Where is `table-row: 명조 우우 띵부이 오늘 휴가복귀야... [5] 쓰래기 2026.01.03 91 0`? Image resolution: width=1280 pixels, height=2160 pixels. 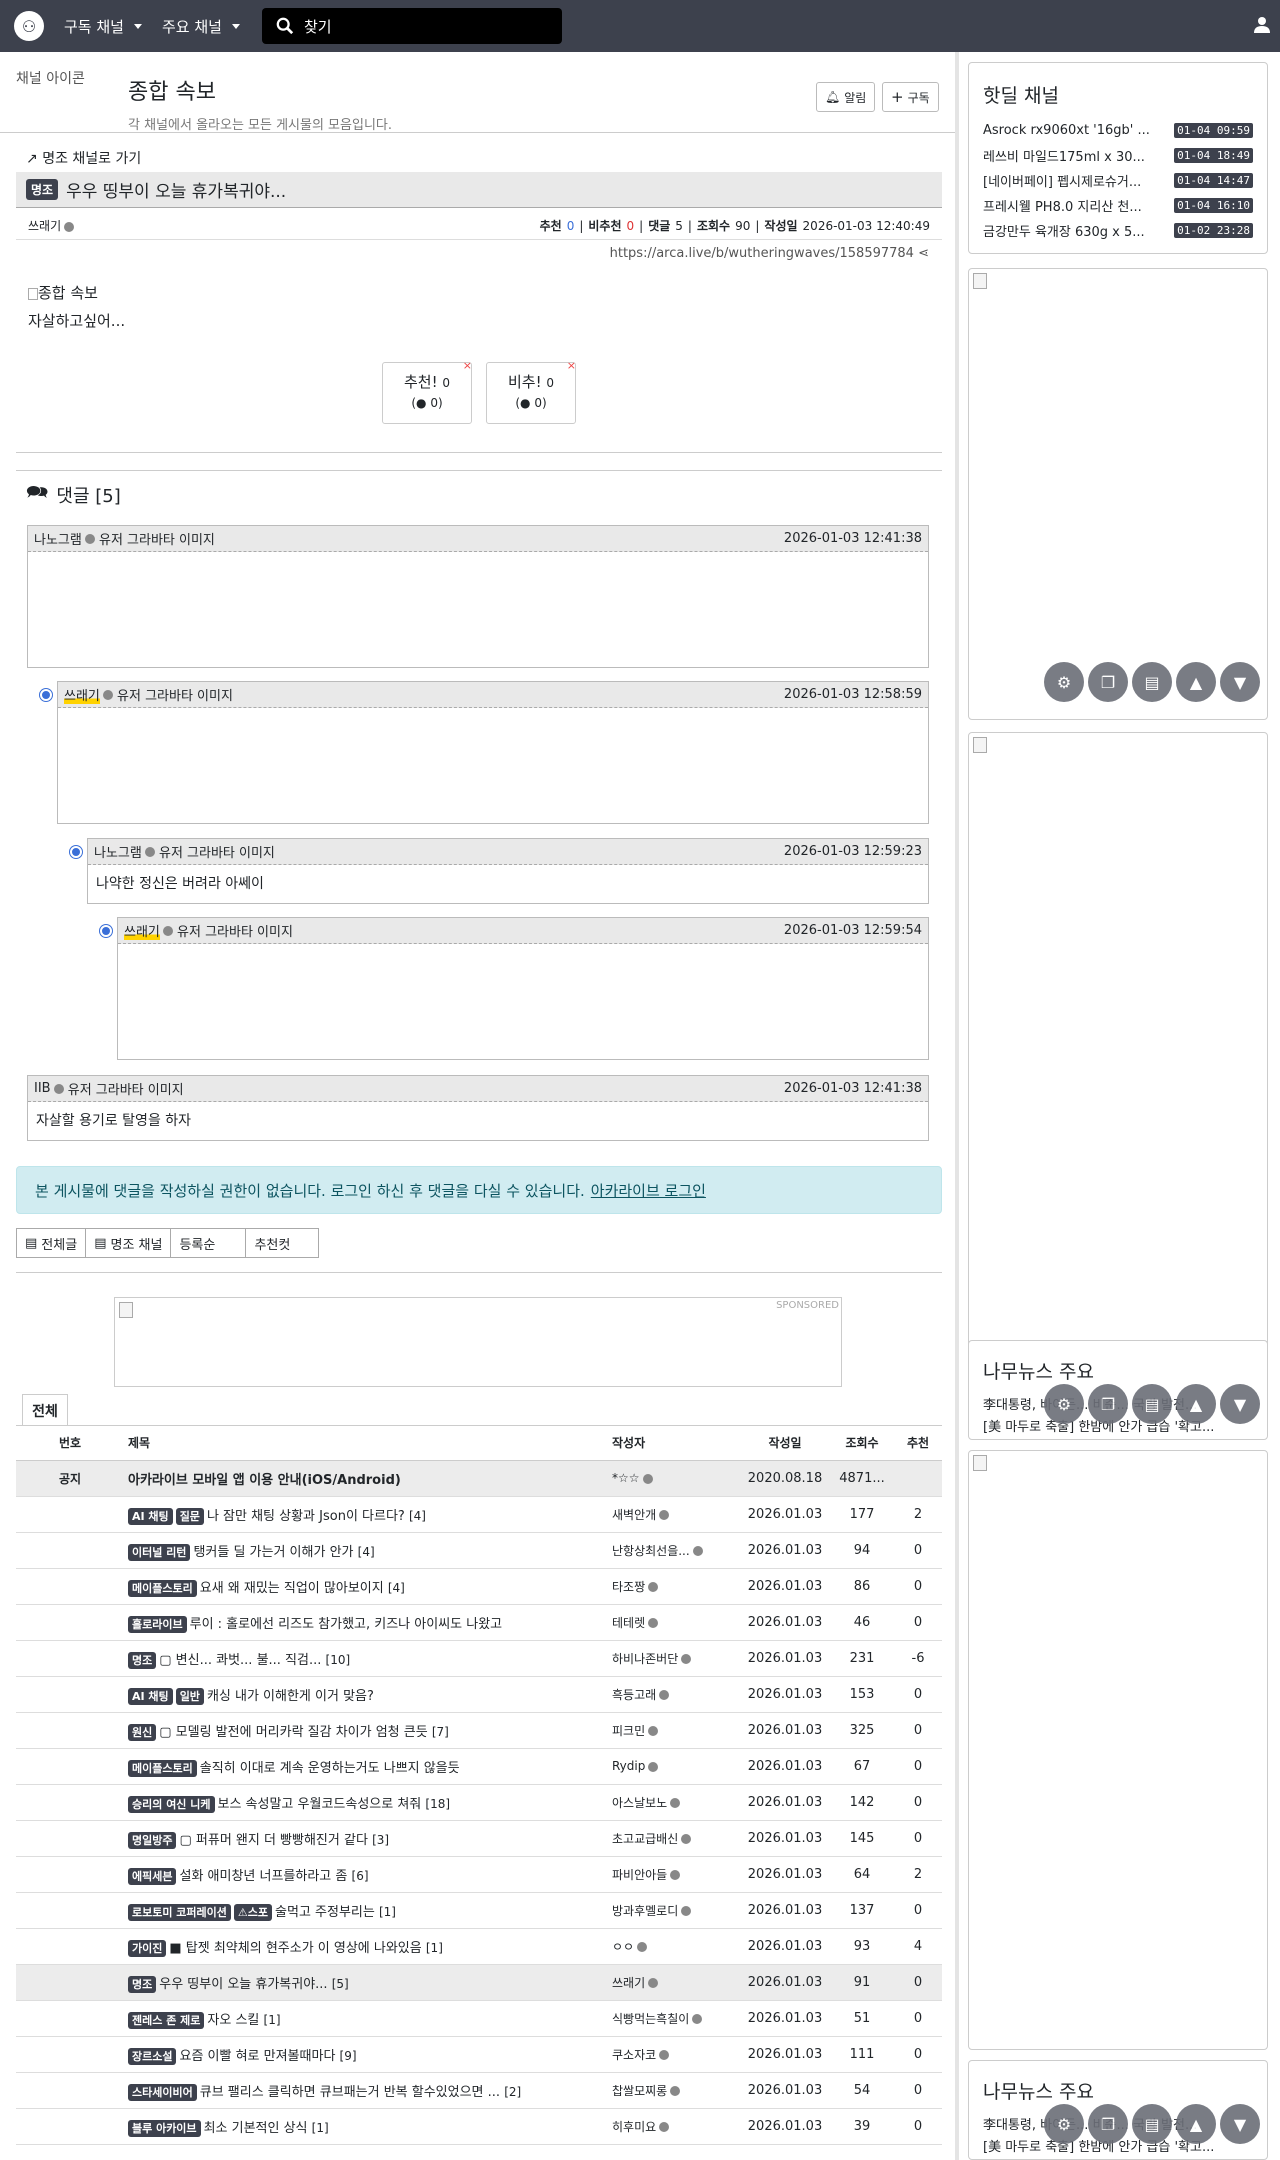
table-row: 명조 우우 띵부이 오늘 휴가복귀야... [5] 쓰래기 2026.01.03 91 0 is located at coordinates (479, 1982).